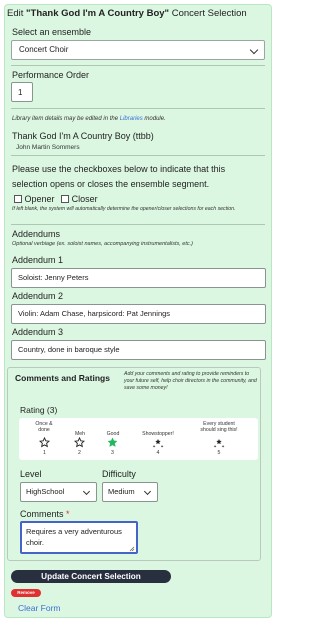  I want to click on segment-checkboxes: Opener Closer, so click(56, 199).